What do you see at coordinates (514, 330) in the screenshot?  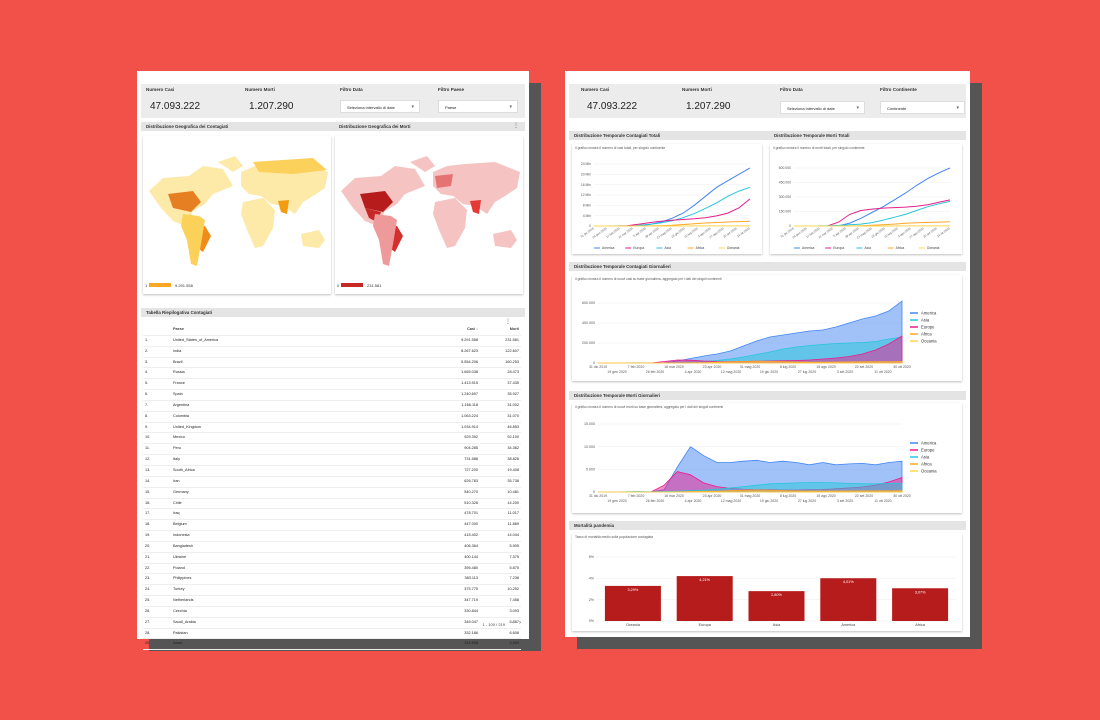 I see `header-deaths: Morti` at bounding box center [514, 330].